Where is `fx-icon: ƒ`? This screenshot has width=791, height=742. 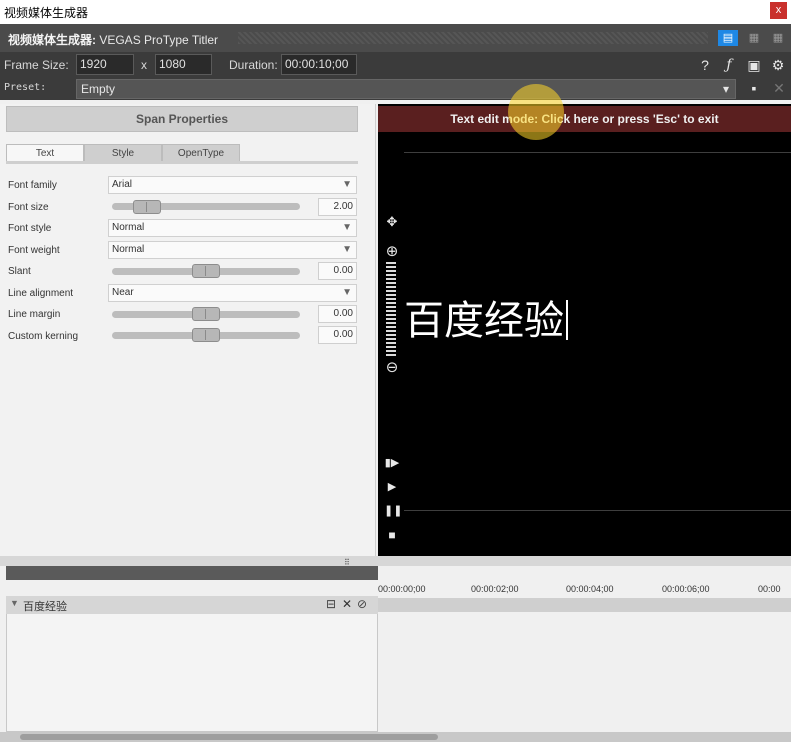
fx-icon: ƒ is located at coordinates (729, 65).